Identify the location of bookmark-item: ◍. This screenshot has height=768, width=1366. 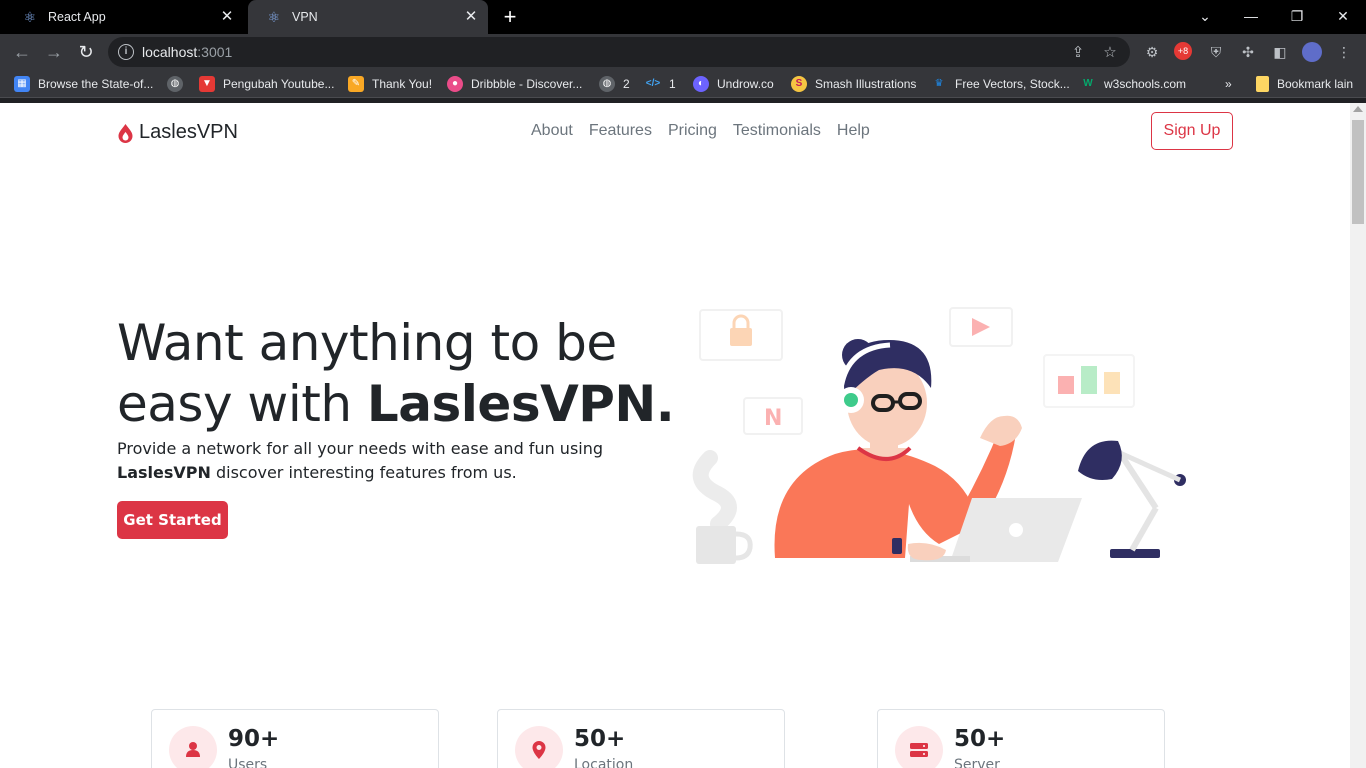
(179, 84).